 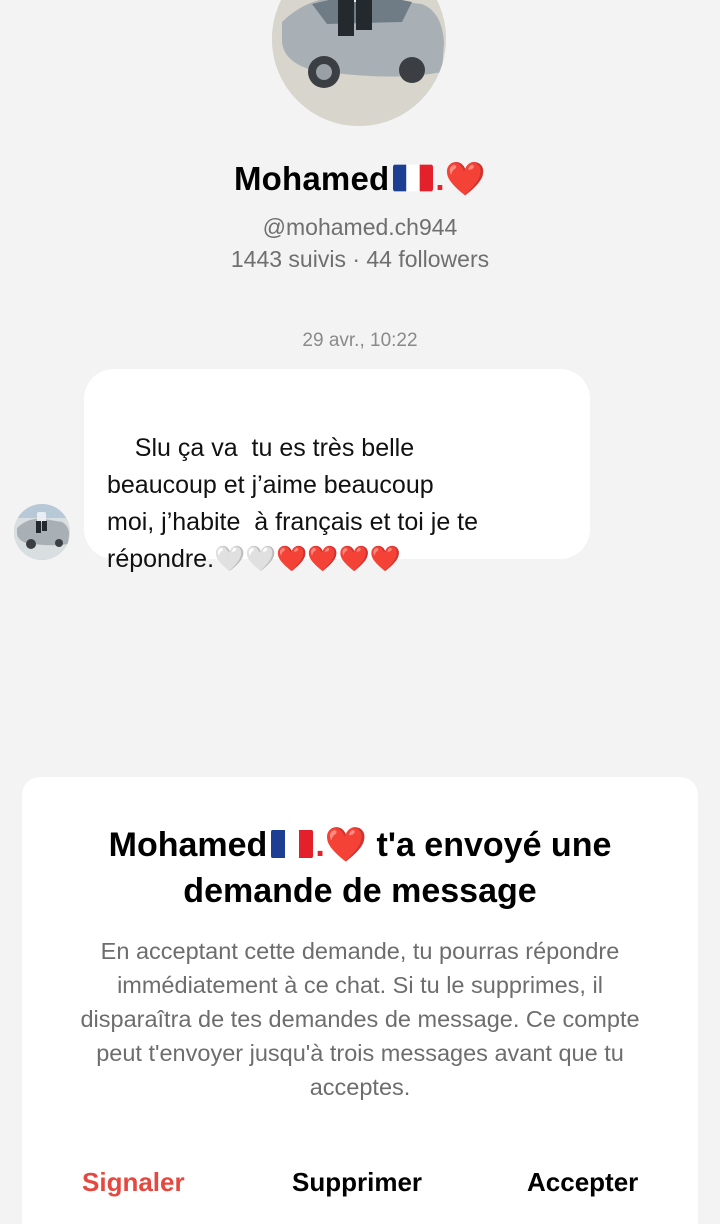 I want to click on profile-avatar, so click(x=359, y=63).